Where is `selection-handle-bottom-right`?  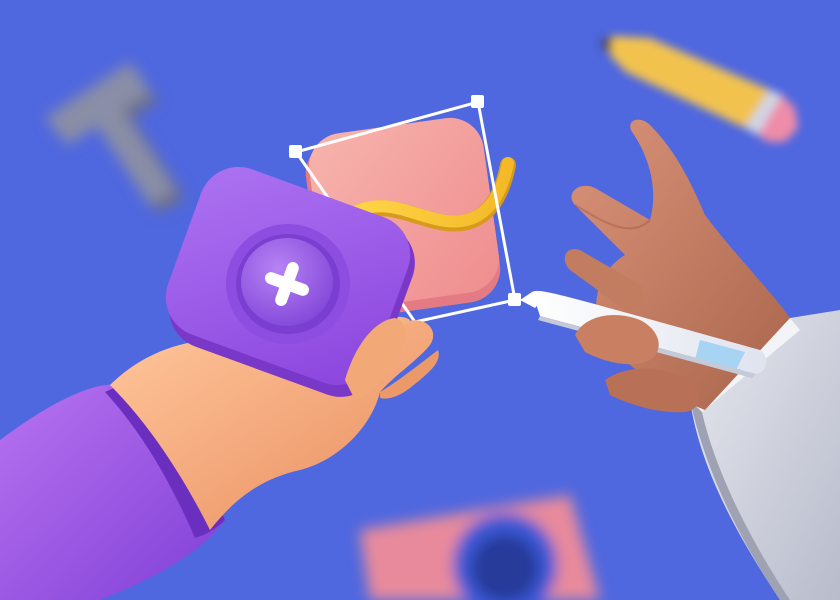
selection-handle-bottom-right is located at coordinates (514, 299).